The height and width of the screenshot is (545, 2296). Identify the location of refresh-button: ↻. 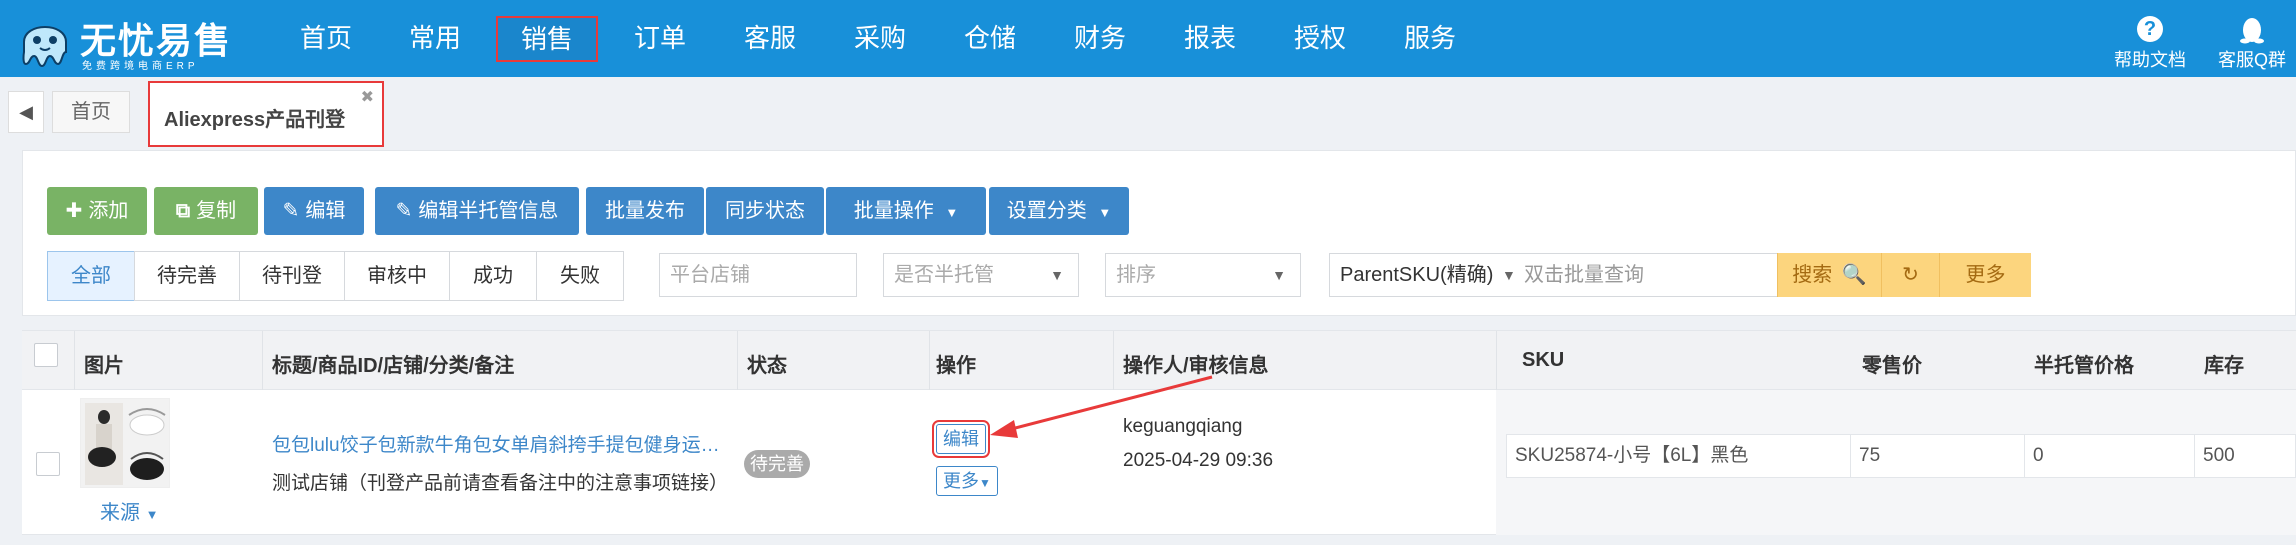
(1910, 275).